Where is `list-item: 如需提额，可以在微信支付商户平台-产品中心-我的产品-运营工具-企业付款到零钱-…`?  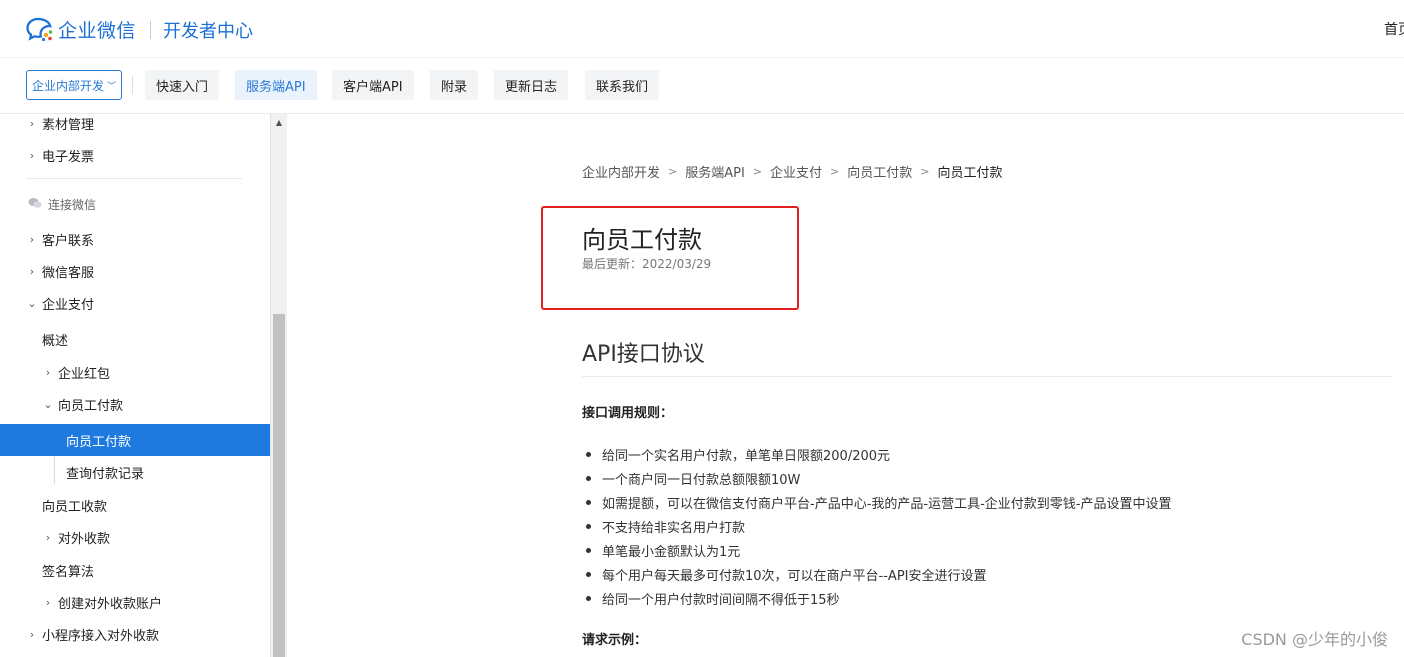 list-item: 如需提额，可以在微信支付商户平台-产品中心-我的产品-运营工具-企业付款到零钱-… is located at coordinates (876, 502).